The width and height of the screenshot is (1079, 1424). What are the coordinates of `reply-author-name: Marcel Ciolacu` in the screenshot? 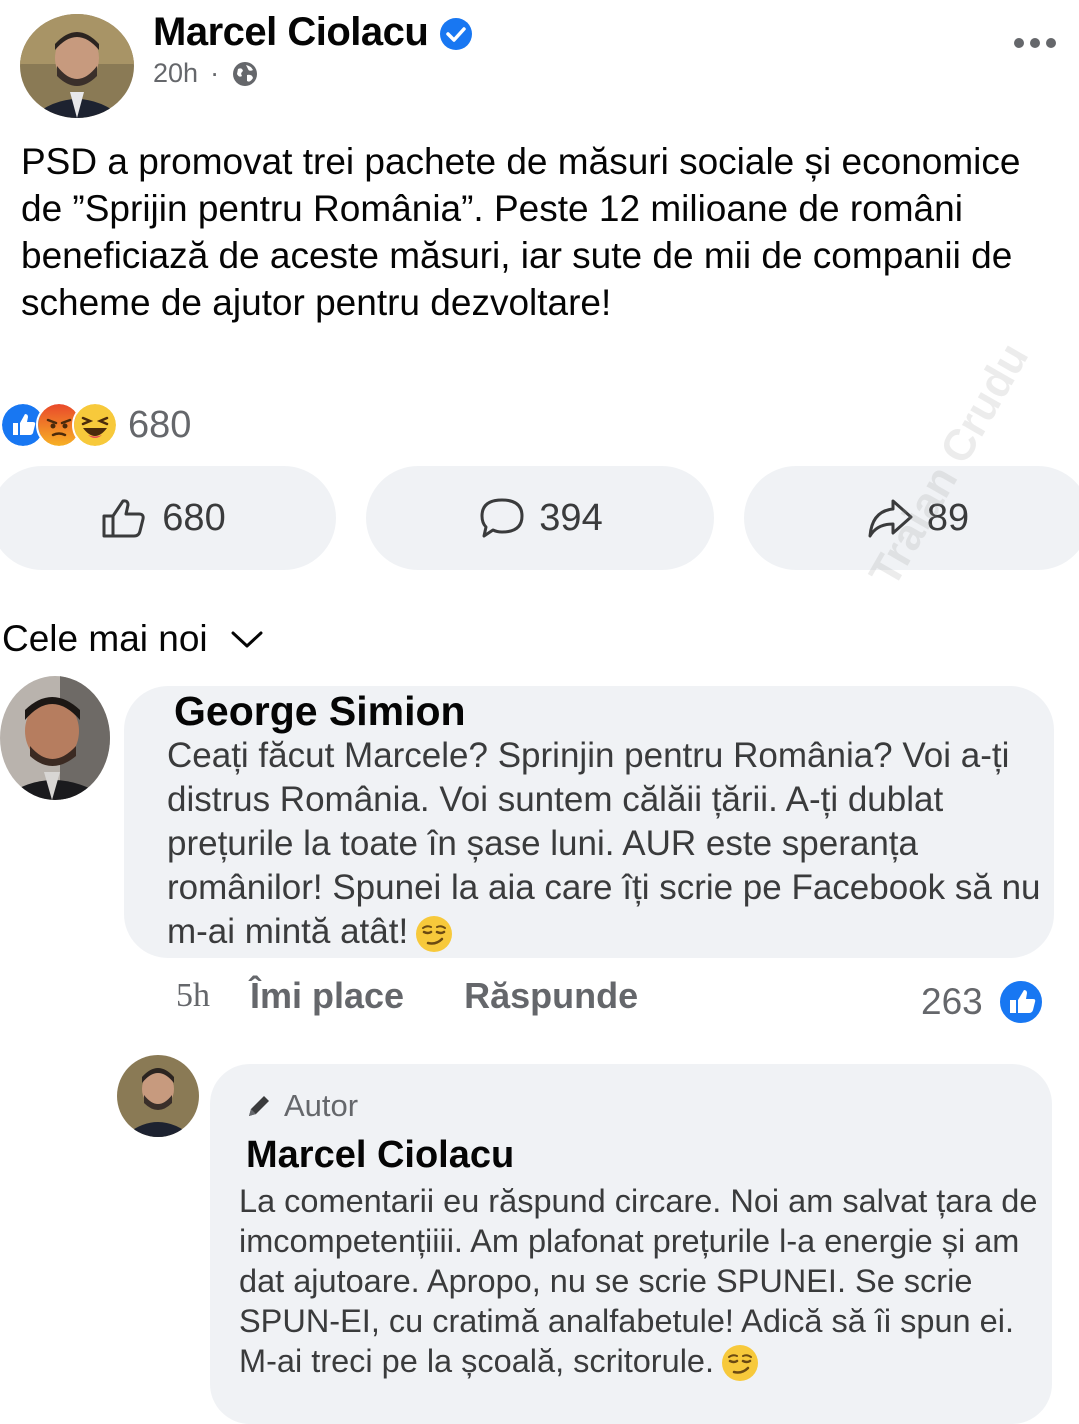 It's located at (380, 1155).